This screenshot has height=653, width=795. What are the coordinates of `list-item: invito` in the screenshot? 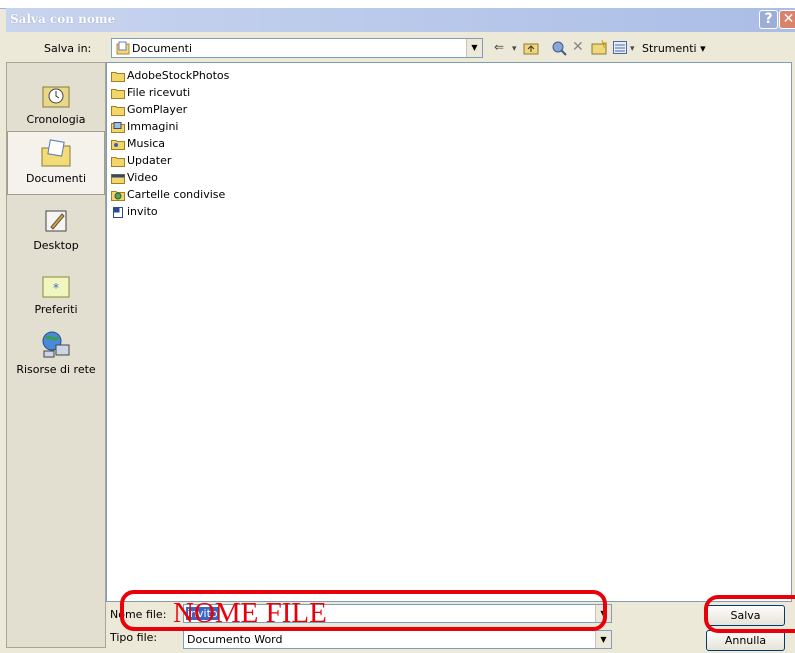 It's located at (134, 211).